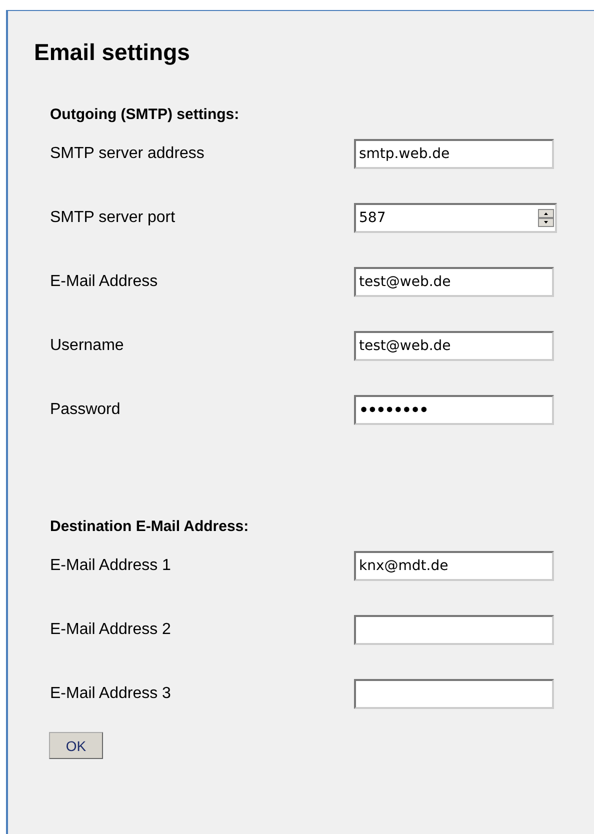  Describe the element at coordinates (111, 630) in the screenshot. I see `field-label: E-Mail Address 2` at that location.